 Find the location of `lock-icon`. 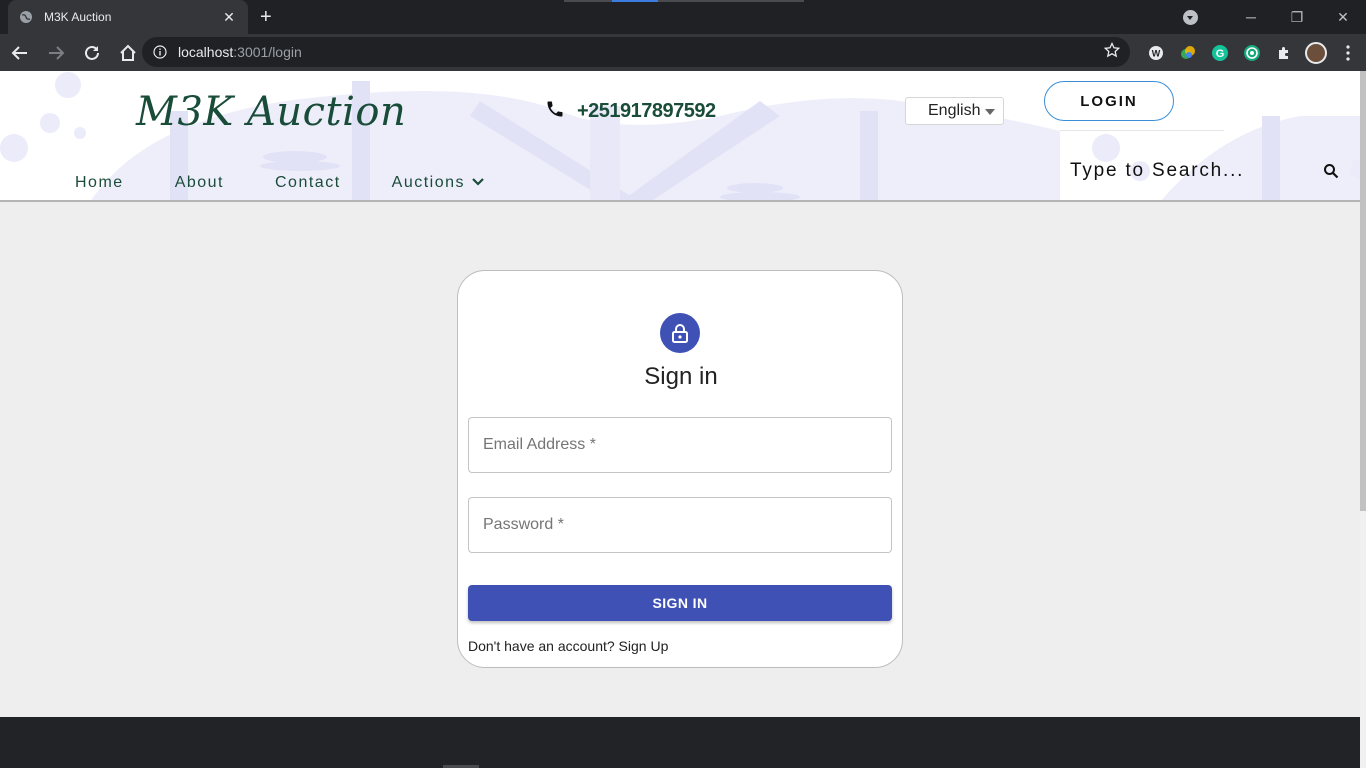

lock-icon is located at coordinates (680, 333).